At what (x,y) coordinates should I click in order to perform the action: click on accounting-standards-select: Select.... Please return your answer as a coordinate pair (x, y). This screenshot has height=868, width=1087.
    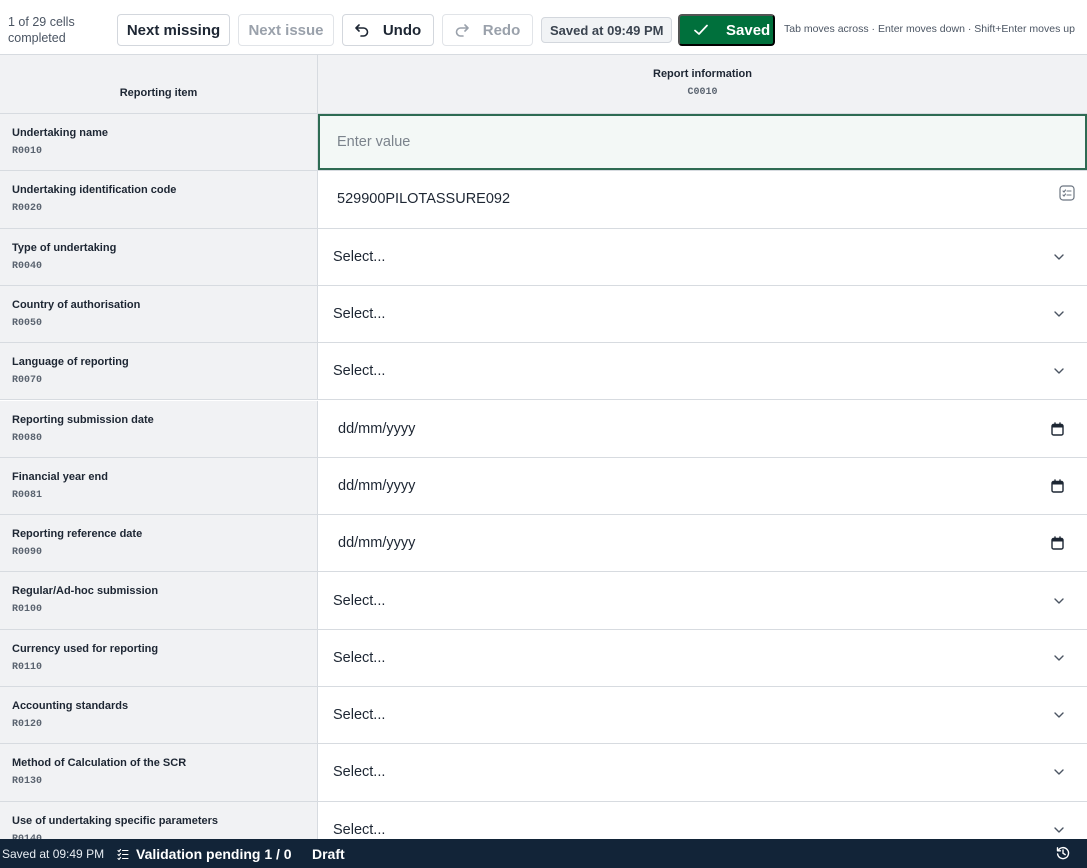
    Looking at the image, I should click on (702, 715).